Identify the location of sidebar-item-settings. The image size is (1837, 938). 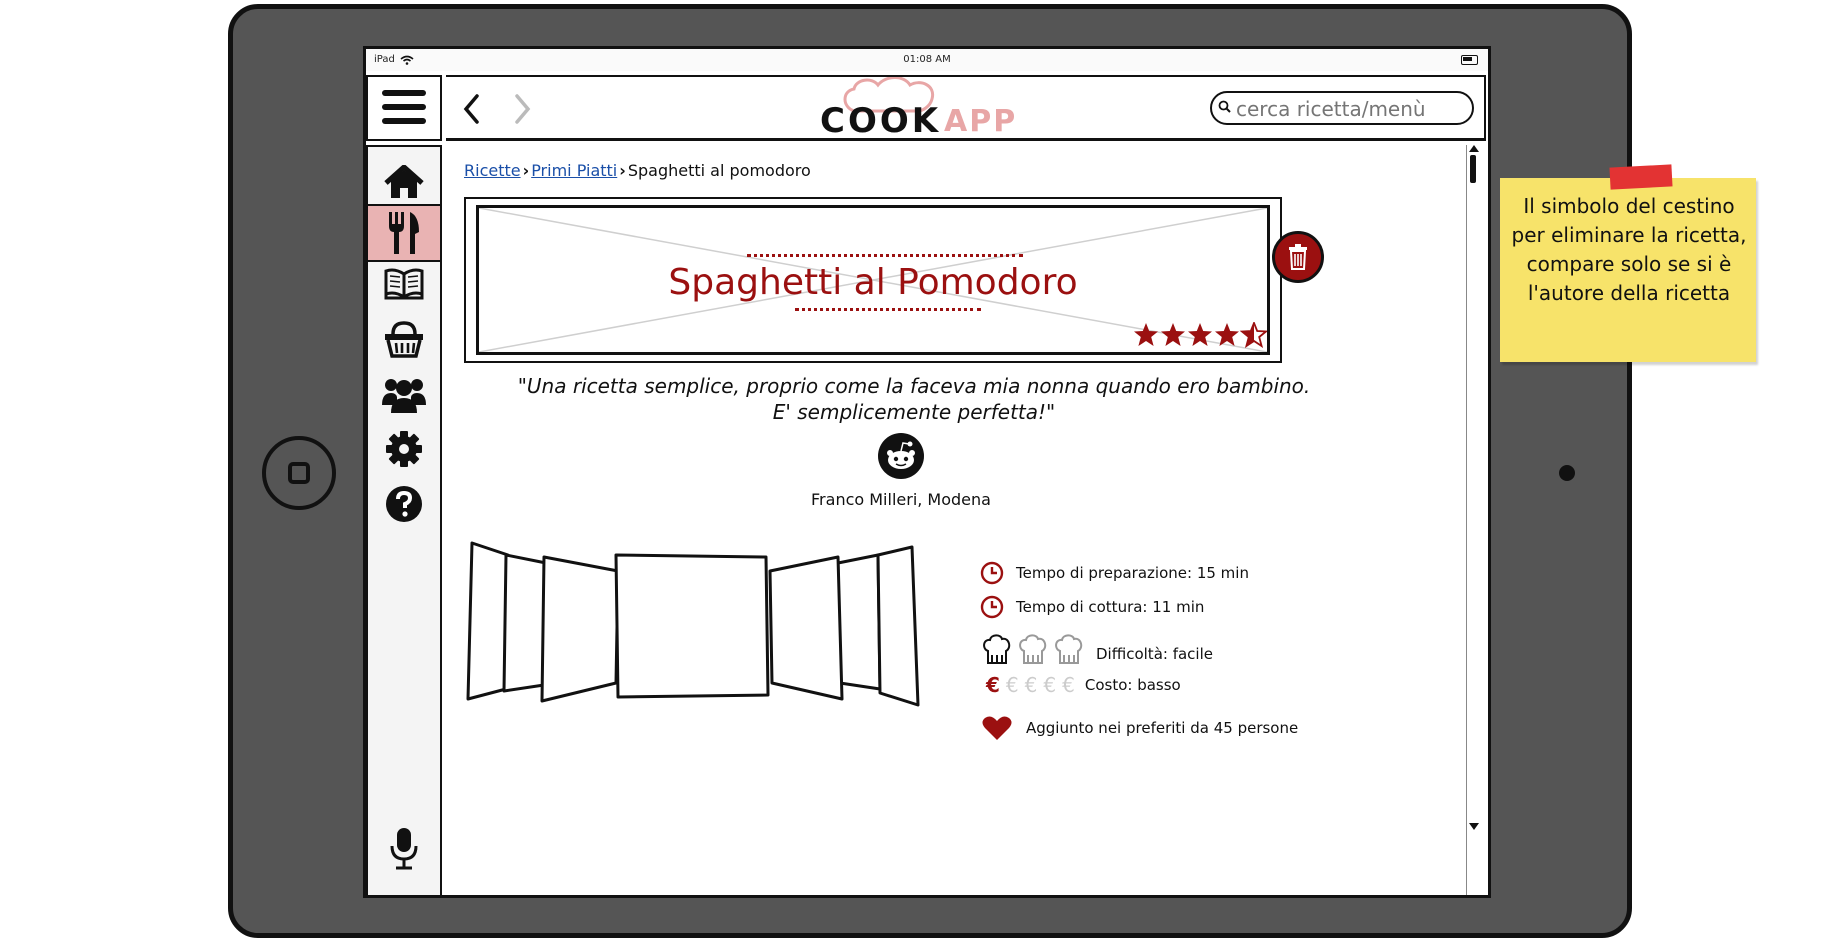
(404, 449).